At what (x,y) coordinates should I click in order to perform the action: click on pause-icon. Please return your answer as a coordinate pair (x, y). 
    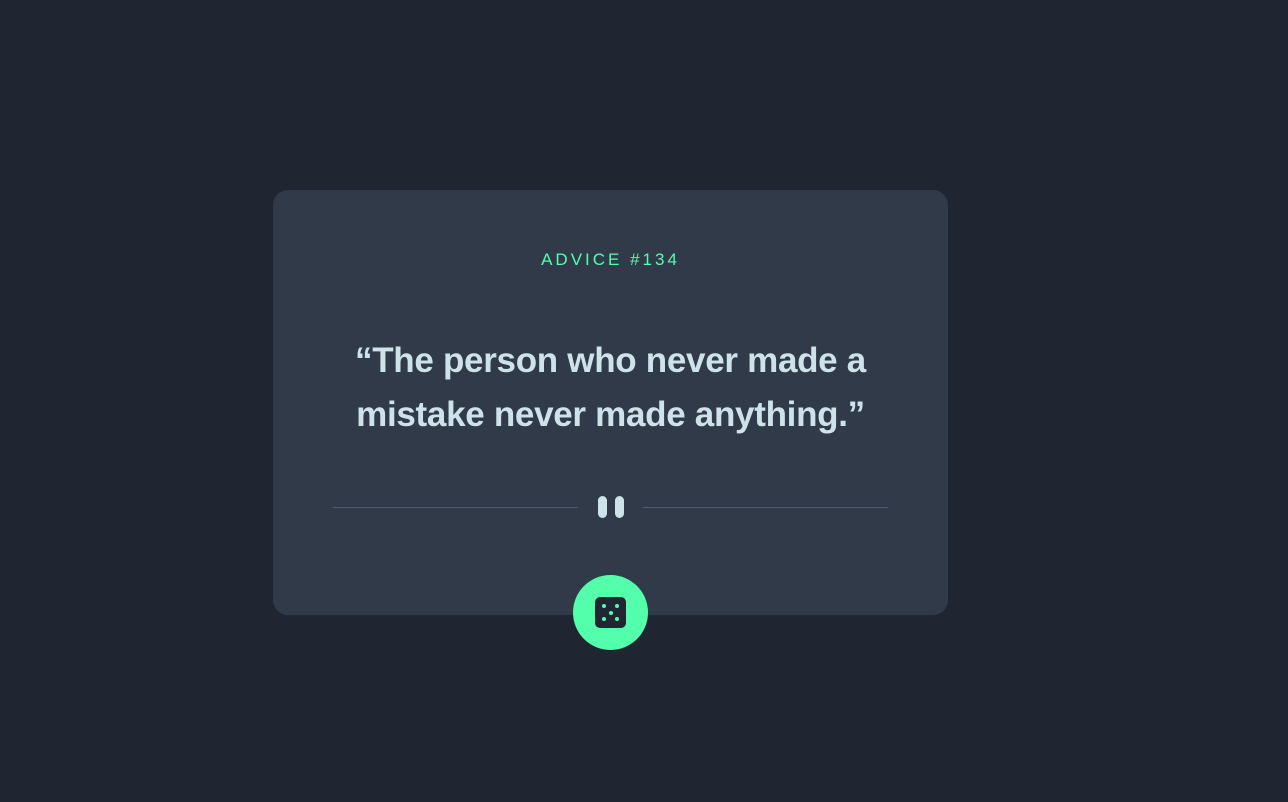
    Looking at the image, I should click on (611, 507).